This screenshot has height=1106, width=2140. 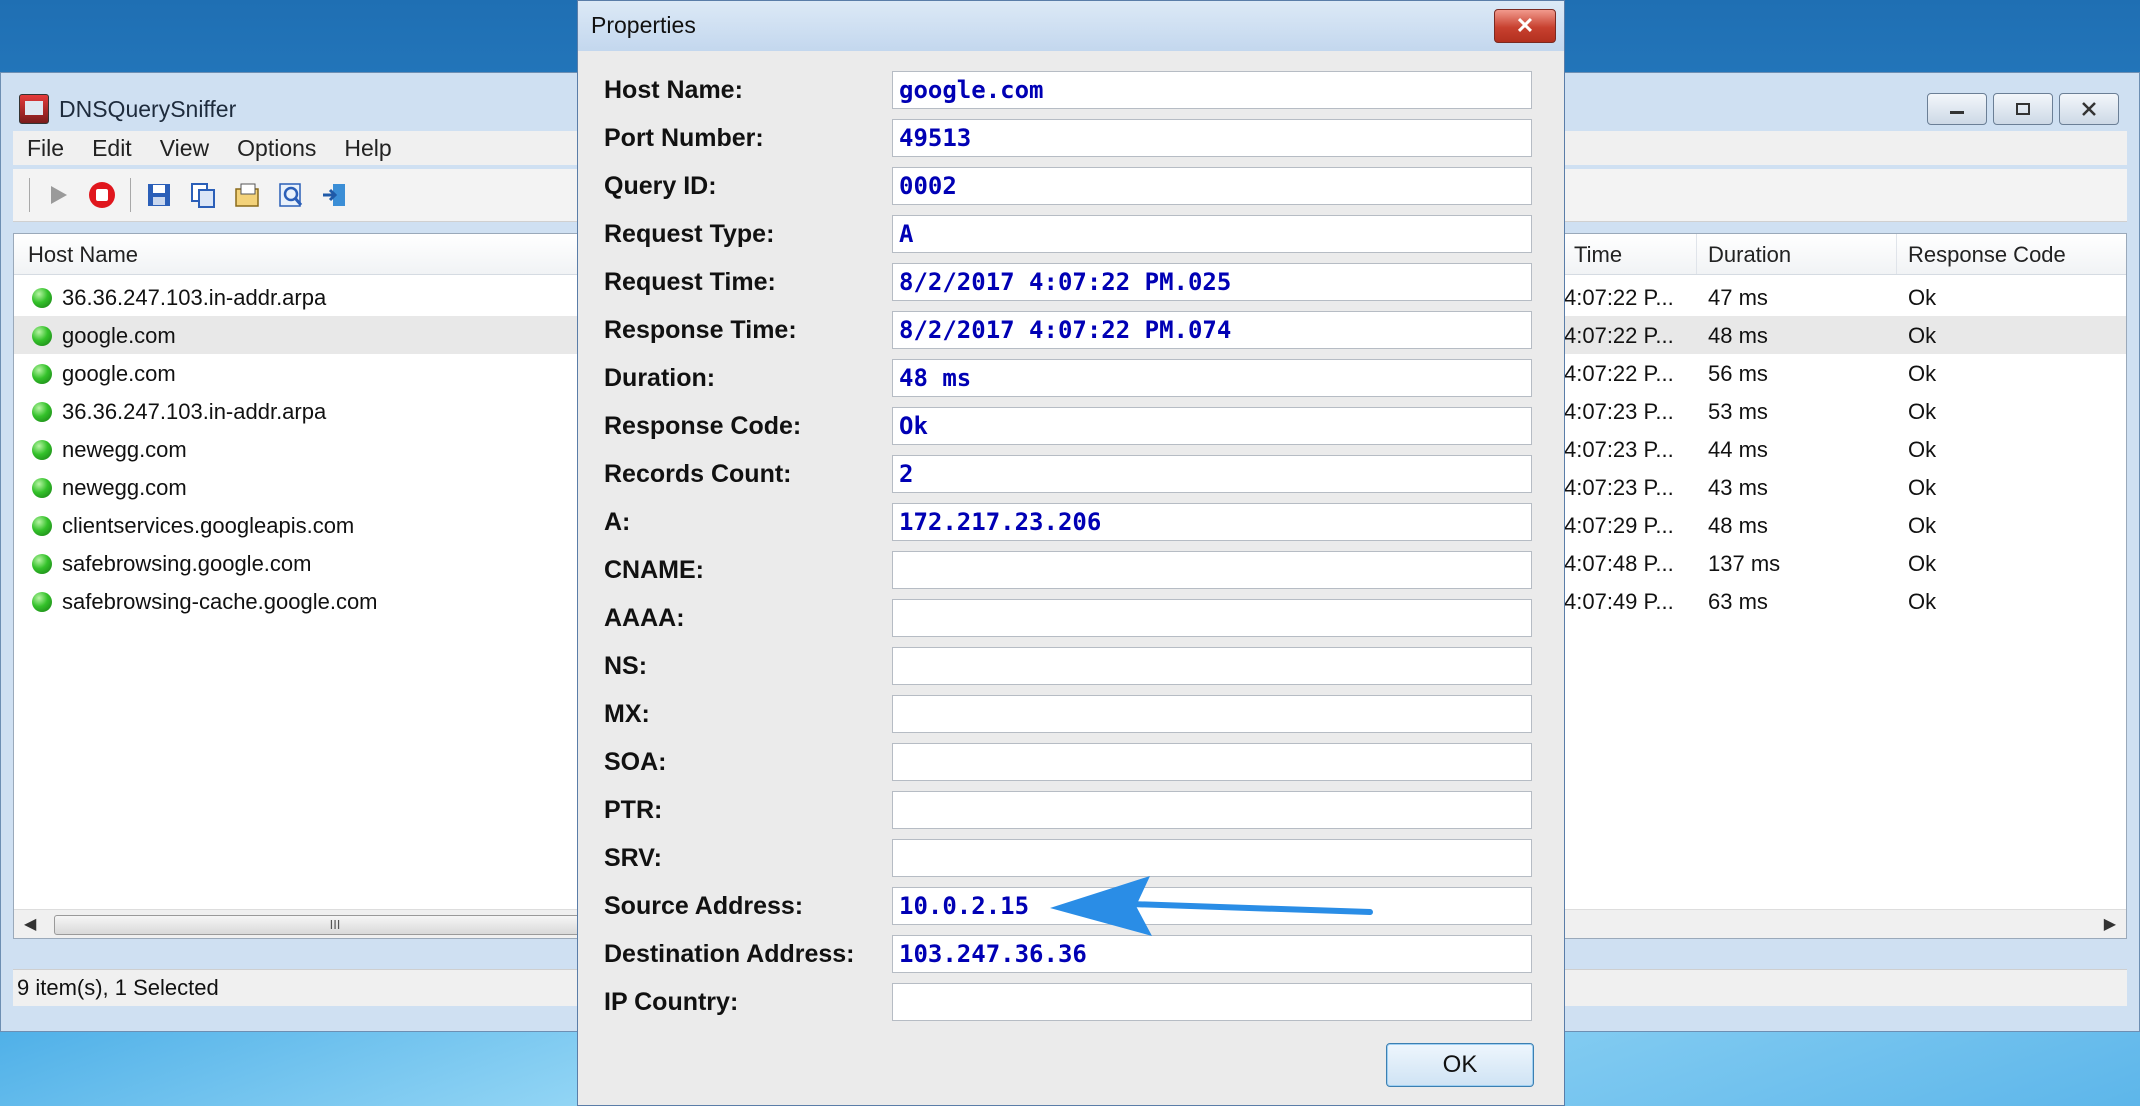 I want to click on column-host-name: Host Name, so click(x=83, y=255).